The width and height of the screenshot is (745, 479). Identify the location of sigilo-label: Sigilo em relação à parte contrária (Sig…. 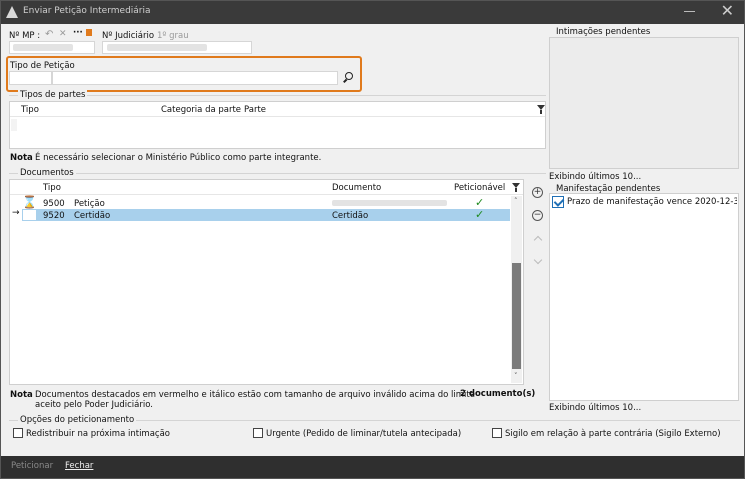
(613, 434).